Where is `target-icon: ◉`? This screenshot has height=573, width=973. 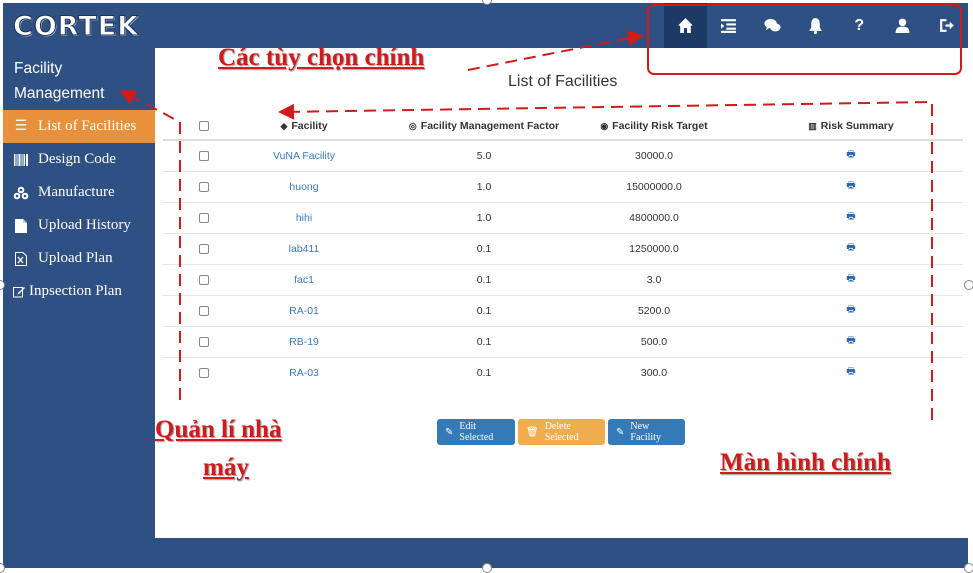
target-icon: ◉ is located at coordinates (604, 126).